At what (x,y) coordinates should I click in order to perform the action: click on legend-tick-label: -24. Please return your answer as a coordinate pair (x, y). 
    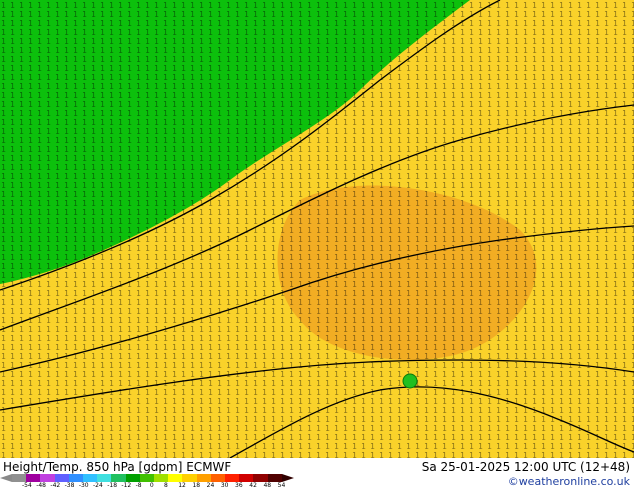
    Looking at the image, I should click on (98, 485).